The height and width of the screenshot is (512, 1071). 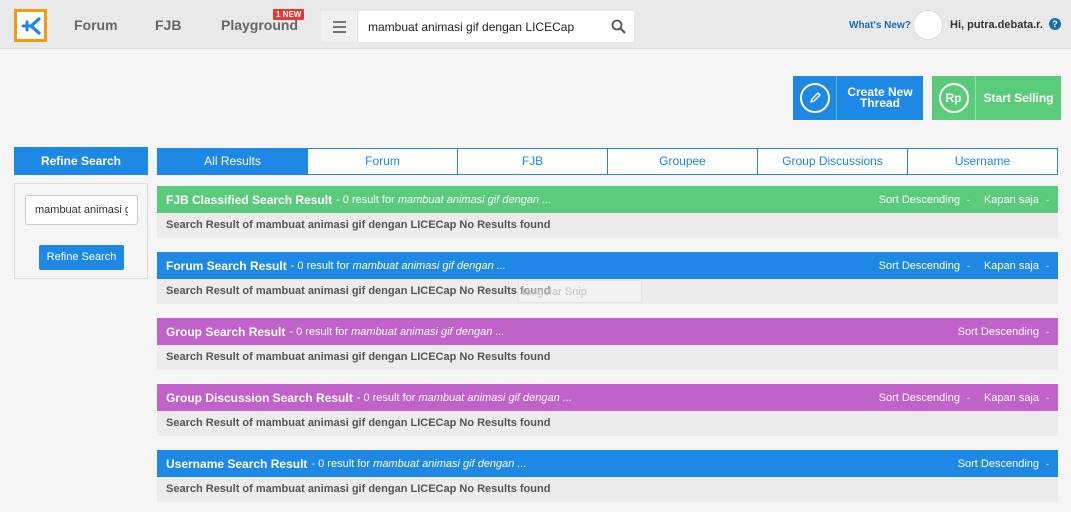 I want to click on search-bar, so click(x=477, y=26).